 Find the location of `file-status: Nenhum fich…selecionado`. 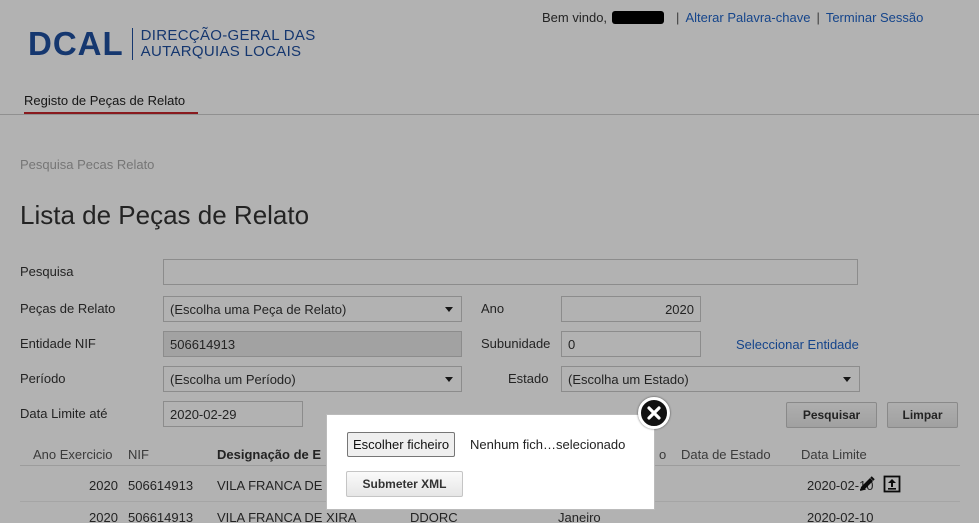

file-status: Nenhum fich…selecionado is located at coordinates (548, 444).